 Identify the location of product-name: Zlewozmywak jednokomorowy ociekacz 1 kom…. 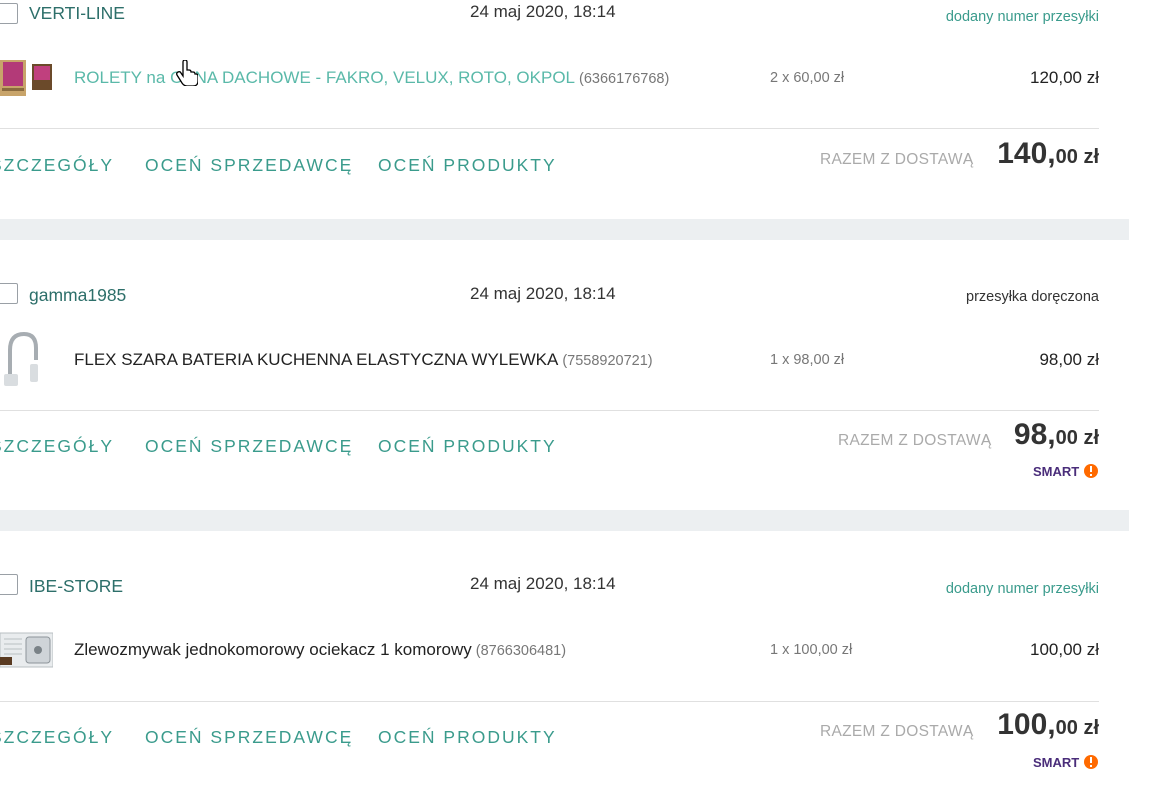
(273, 649).